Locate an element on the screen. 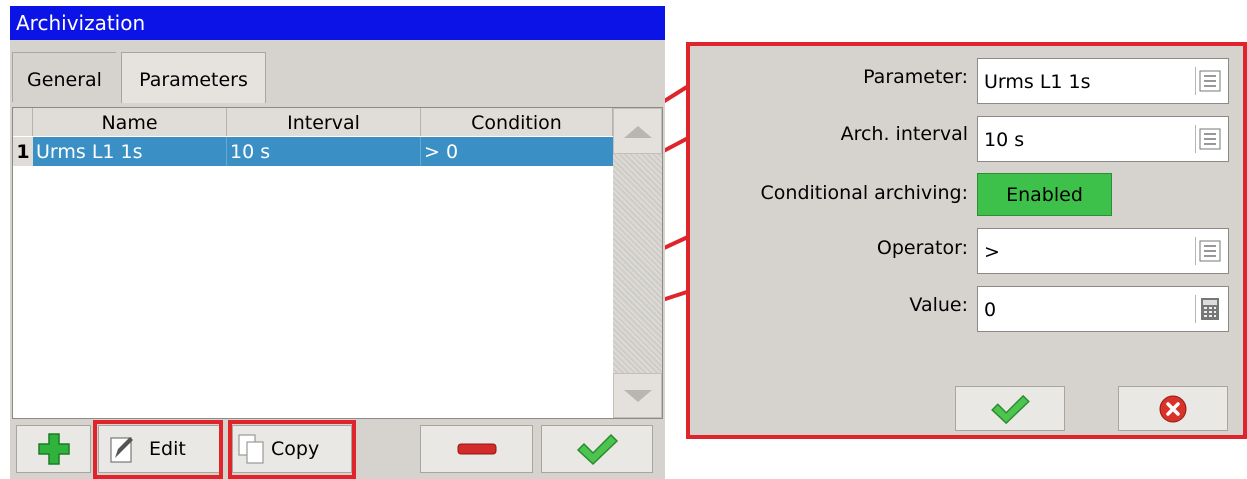 This screenshot has width=1247, height=479. window-title: Archivization is located at coordinates (337, 23).